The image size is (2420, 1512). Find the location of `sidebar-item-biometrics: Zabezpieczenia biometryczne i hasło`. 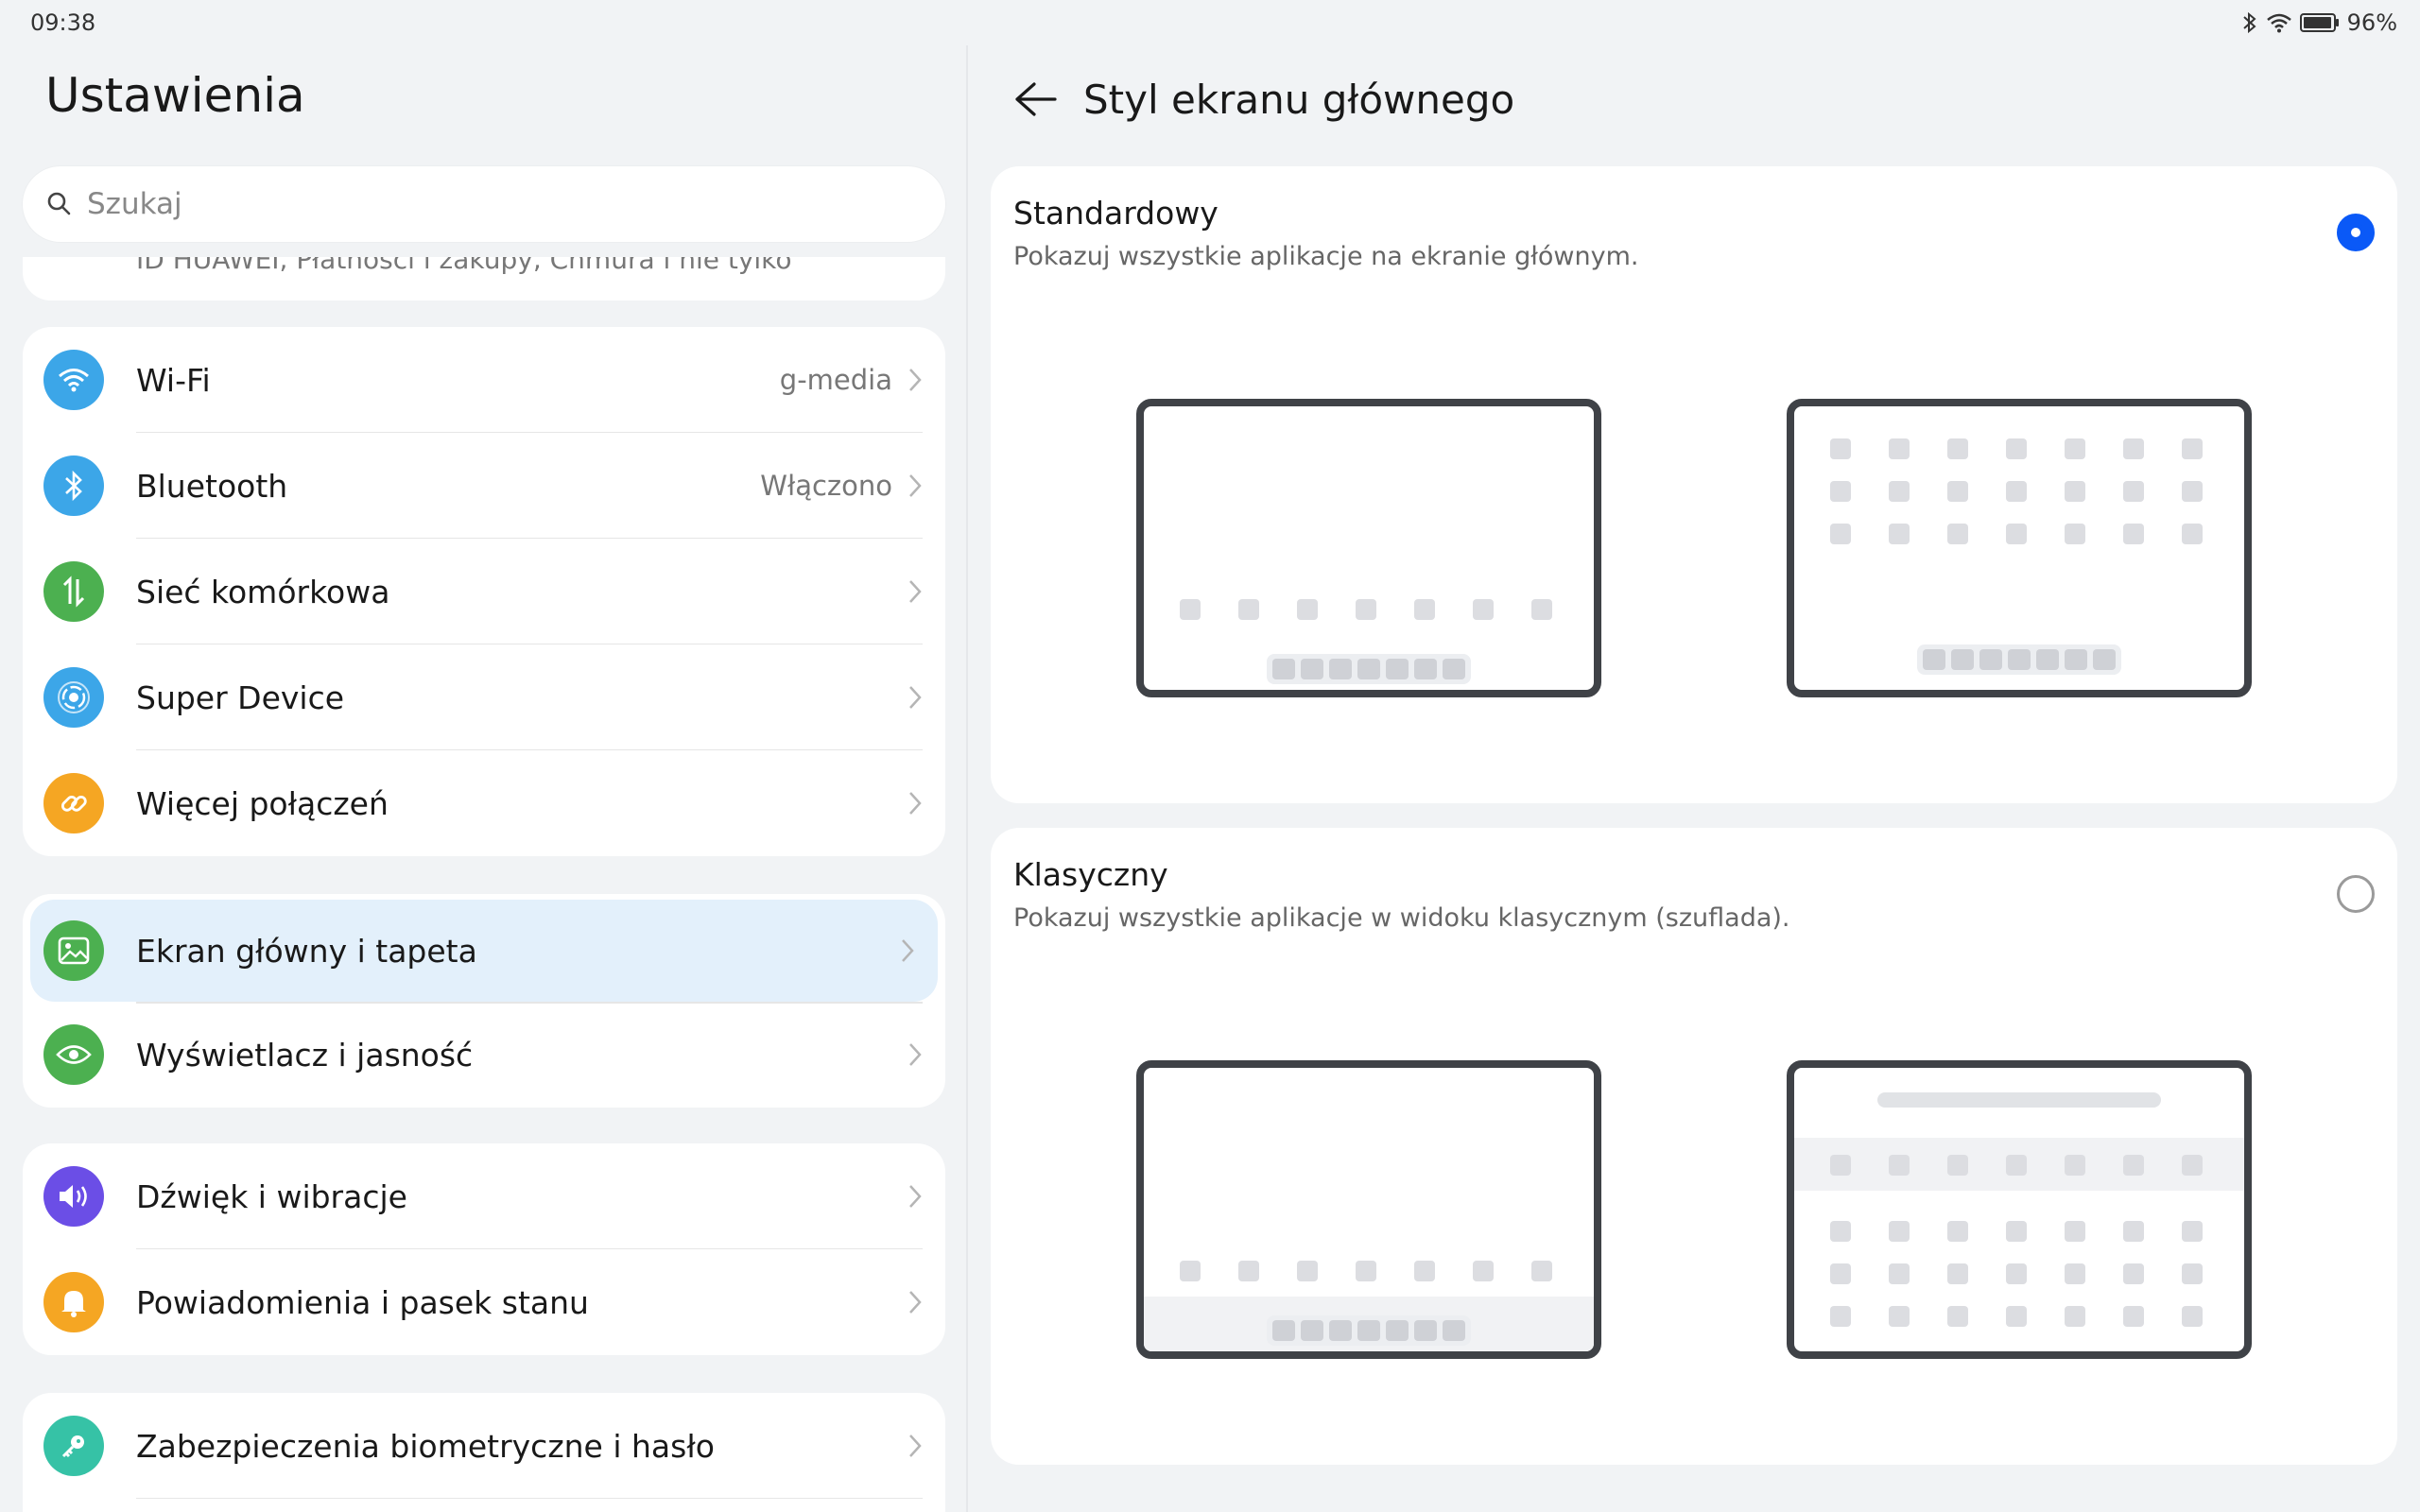

sidebar-item-biometrics: Zabezpieczenia biometryczne i hasło is located at coordinates (484, 1446).